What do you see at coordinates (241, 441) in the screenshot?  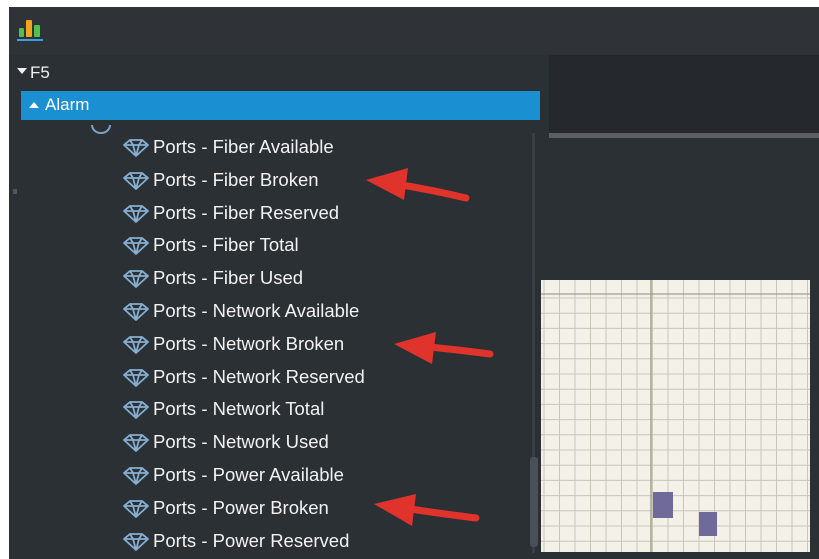 I see `tree-item-label: Ports - Network Used` at bounding box center [241, 441].